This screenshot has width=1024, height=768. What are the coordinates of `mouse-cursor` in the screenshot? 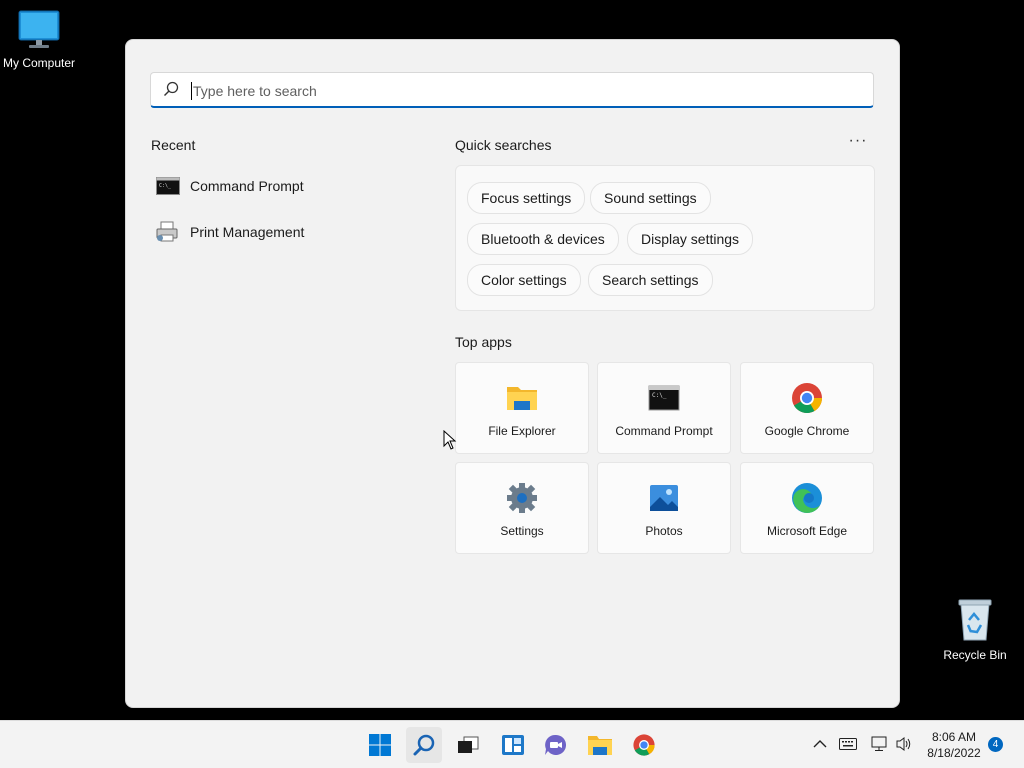 It's located at (450, 440).